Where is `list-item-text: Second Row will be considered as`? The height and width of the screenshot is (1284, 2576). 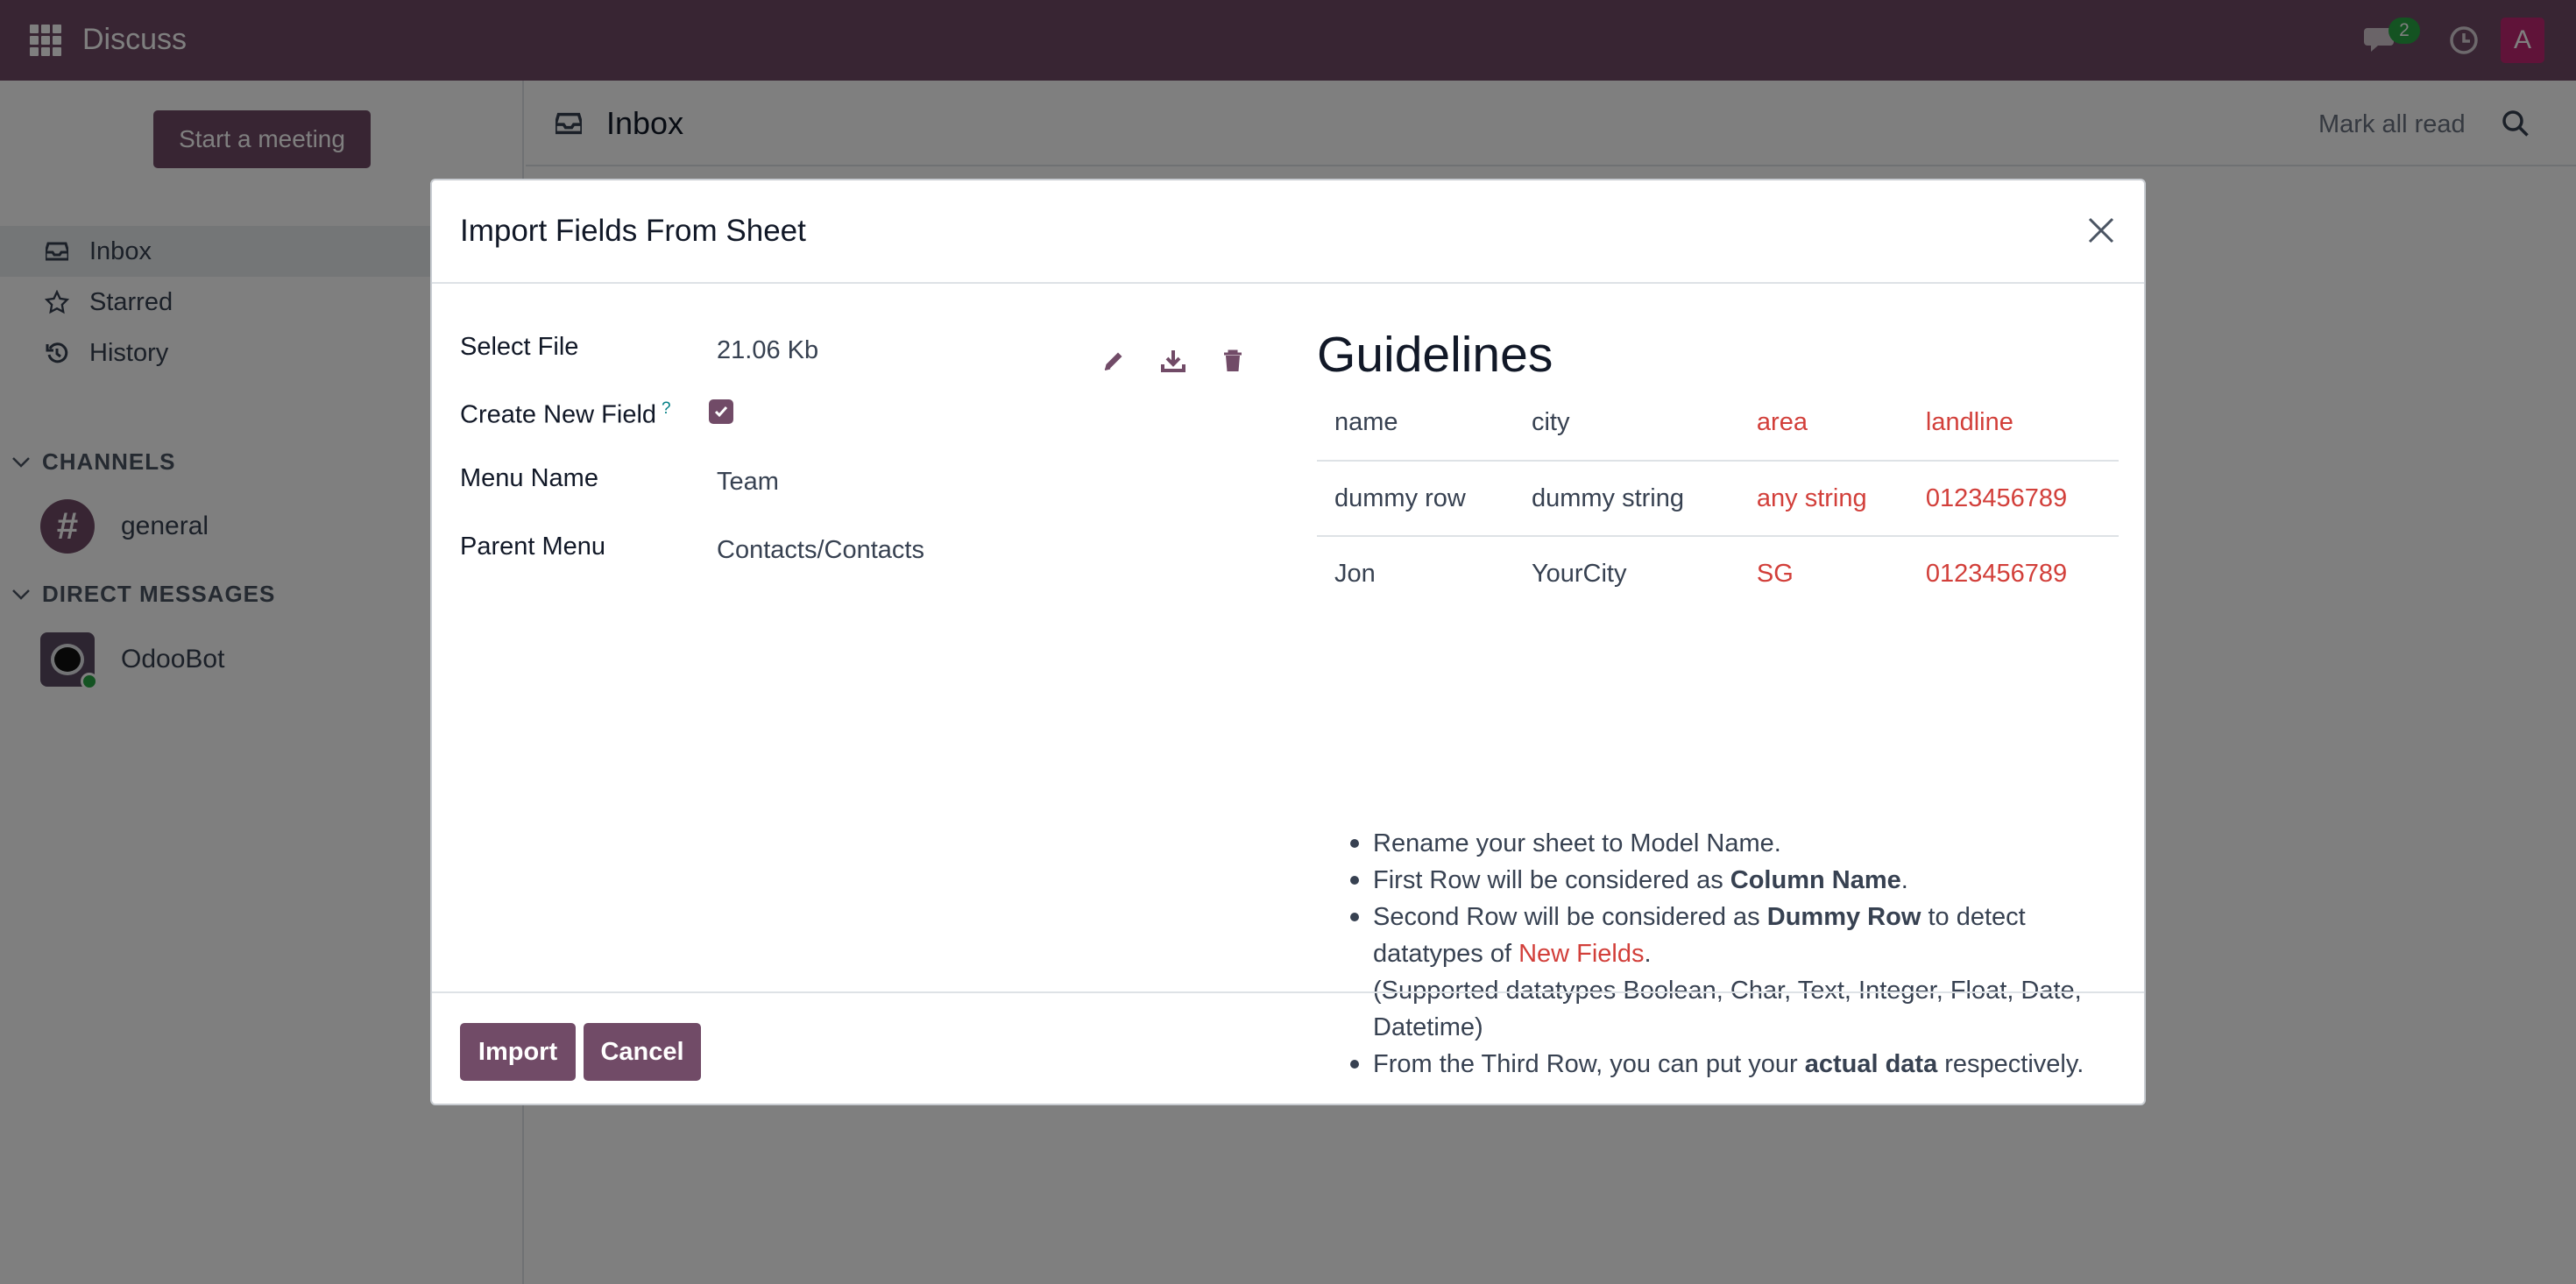
list-item-text: Second Row will be considered as is located at coordinates (1570, 917).